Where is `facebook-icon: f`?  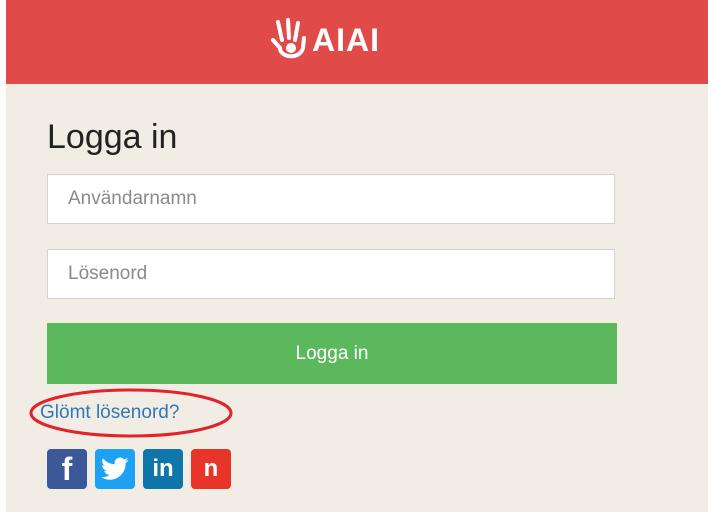
facebook-icon: f is located at coordinates (67, 469).